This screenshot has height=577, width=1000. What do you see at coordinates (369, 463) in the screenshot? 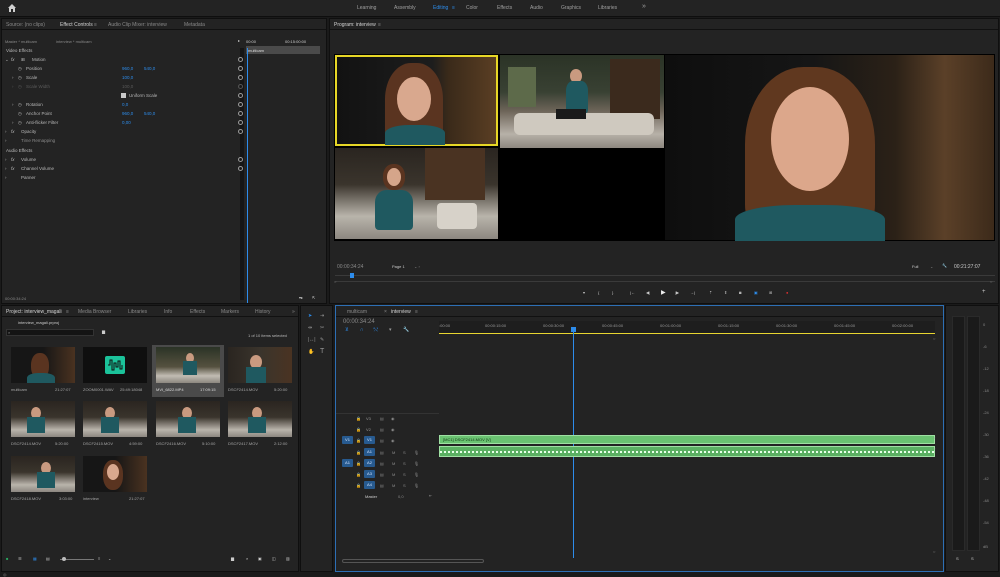
I see `track-label-a2: A2` at bounding box center [369, 463].